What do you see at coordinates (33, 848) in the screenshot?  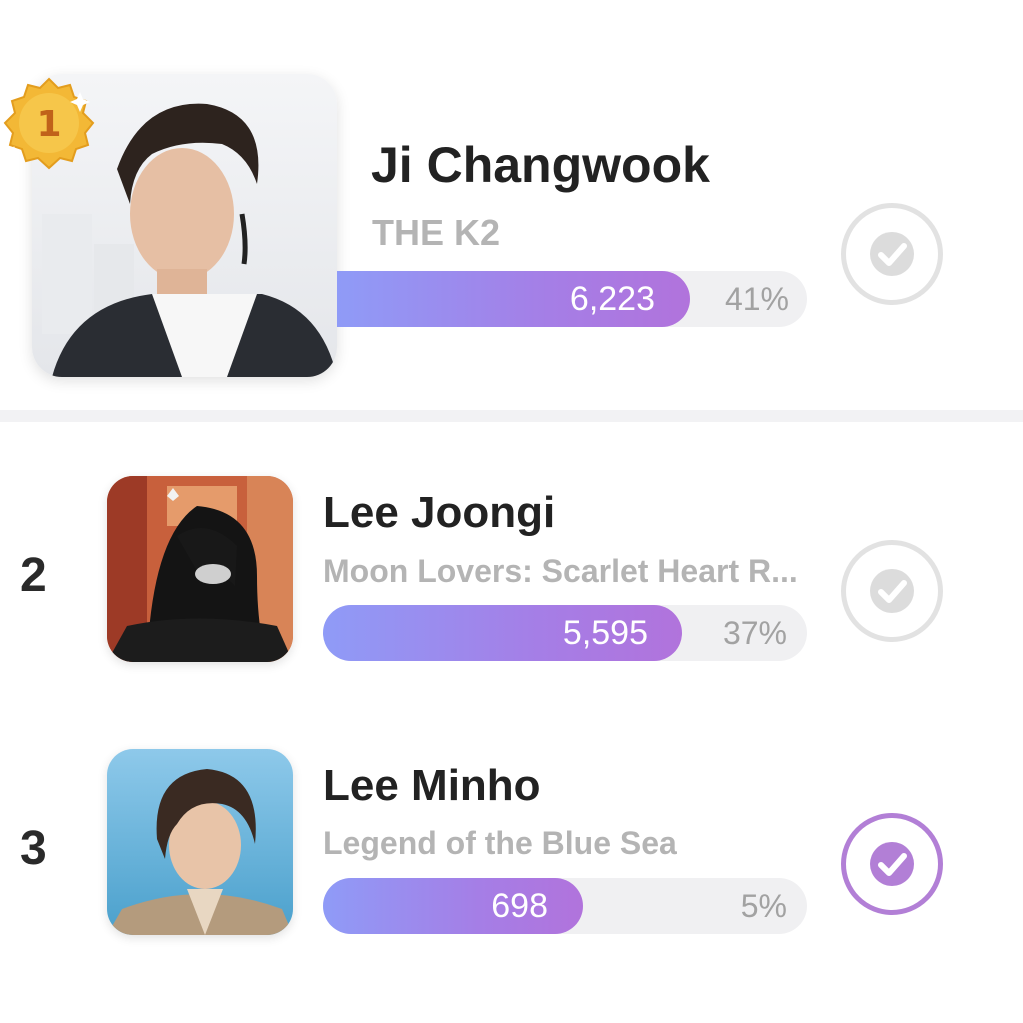 I see `rank-number: 3` at bounding box center [33, 848].